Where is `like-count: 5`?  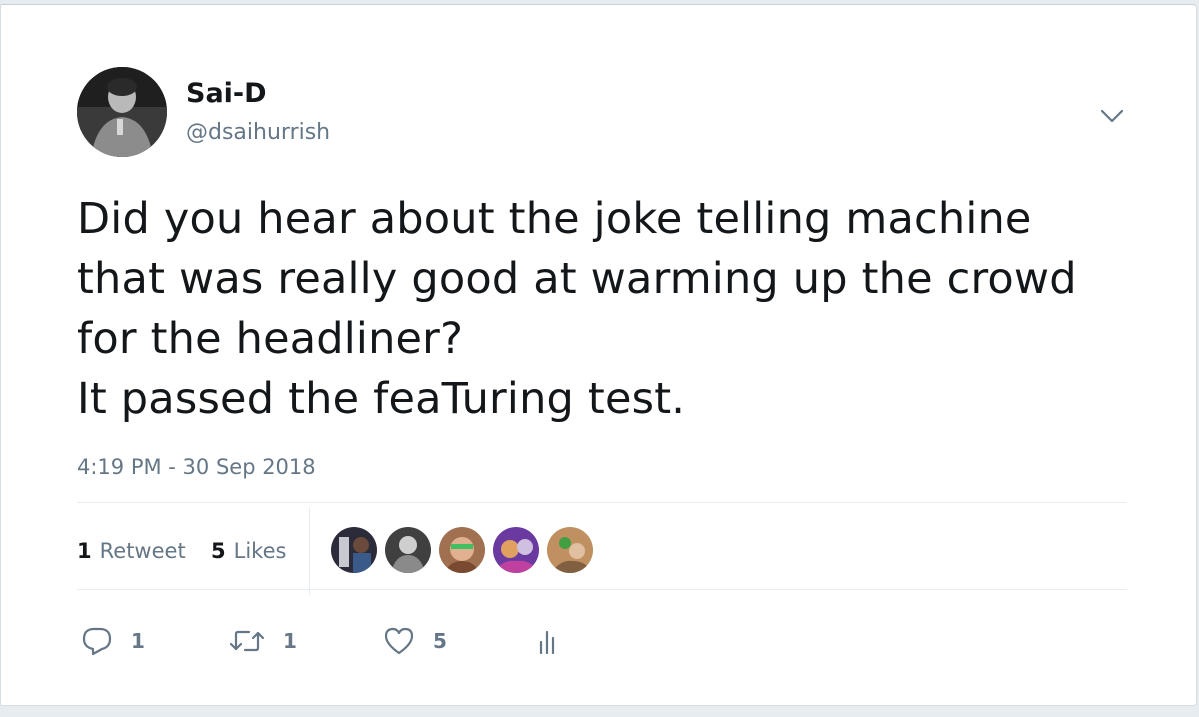 like-count: 5 is located at coordinates (440, 641).